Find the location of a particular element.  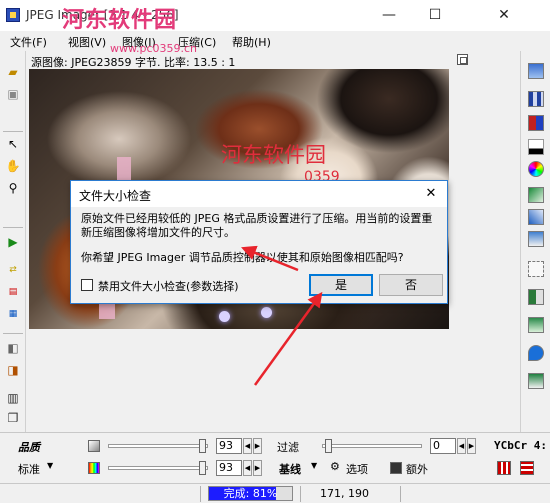

quality-spin-right: ▶ is located at coordinates (257, 446).